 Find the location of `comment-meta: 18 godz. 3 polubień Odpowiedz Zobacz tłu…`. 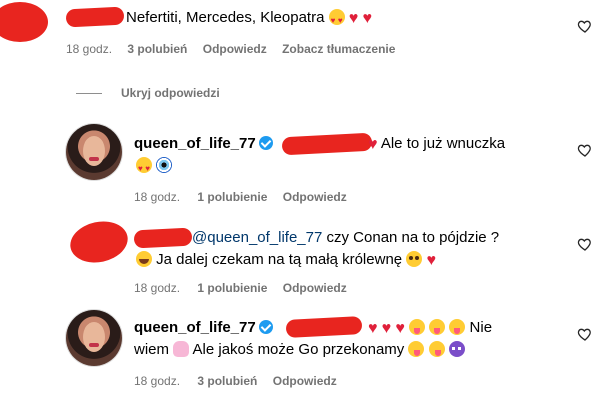

comment-meta: 18 godz. 3 polubień Odpowiedz Zobacz tłu… is located at coordinates (230, 49).